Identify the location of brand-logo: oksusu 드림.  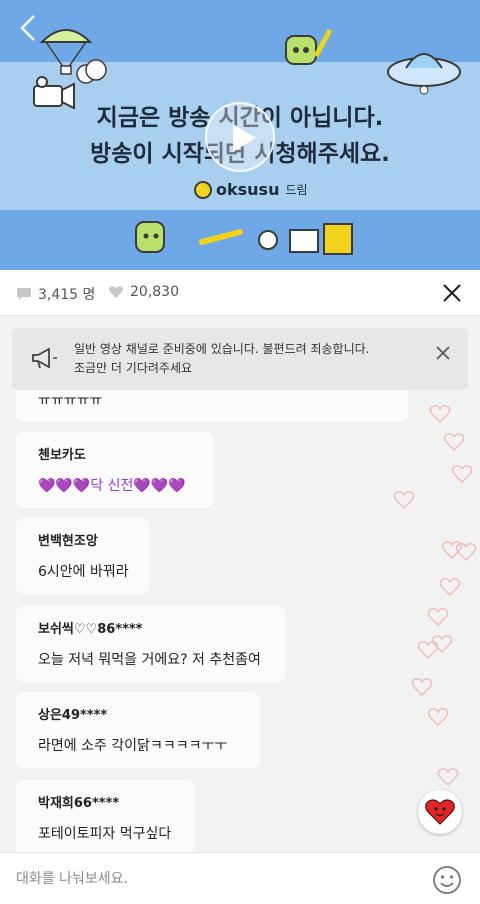
(251, 189).